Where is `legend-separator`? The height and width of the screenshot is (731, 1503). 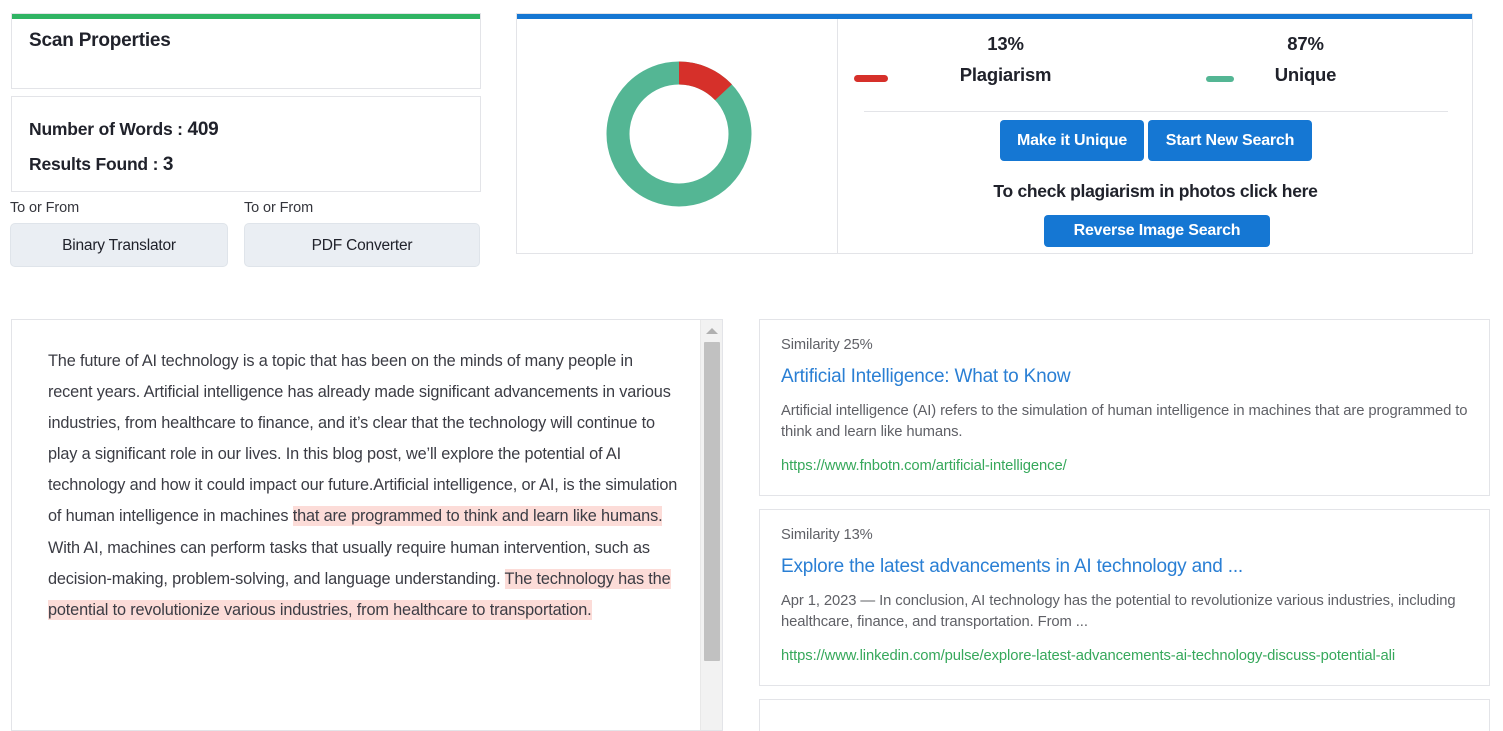
legend-separator is located at coordinates (1156, 111).